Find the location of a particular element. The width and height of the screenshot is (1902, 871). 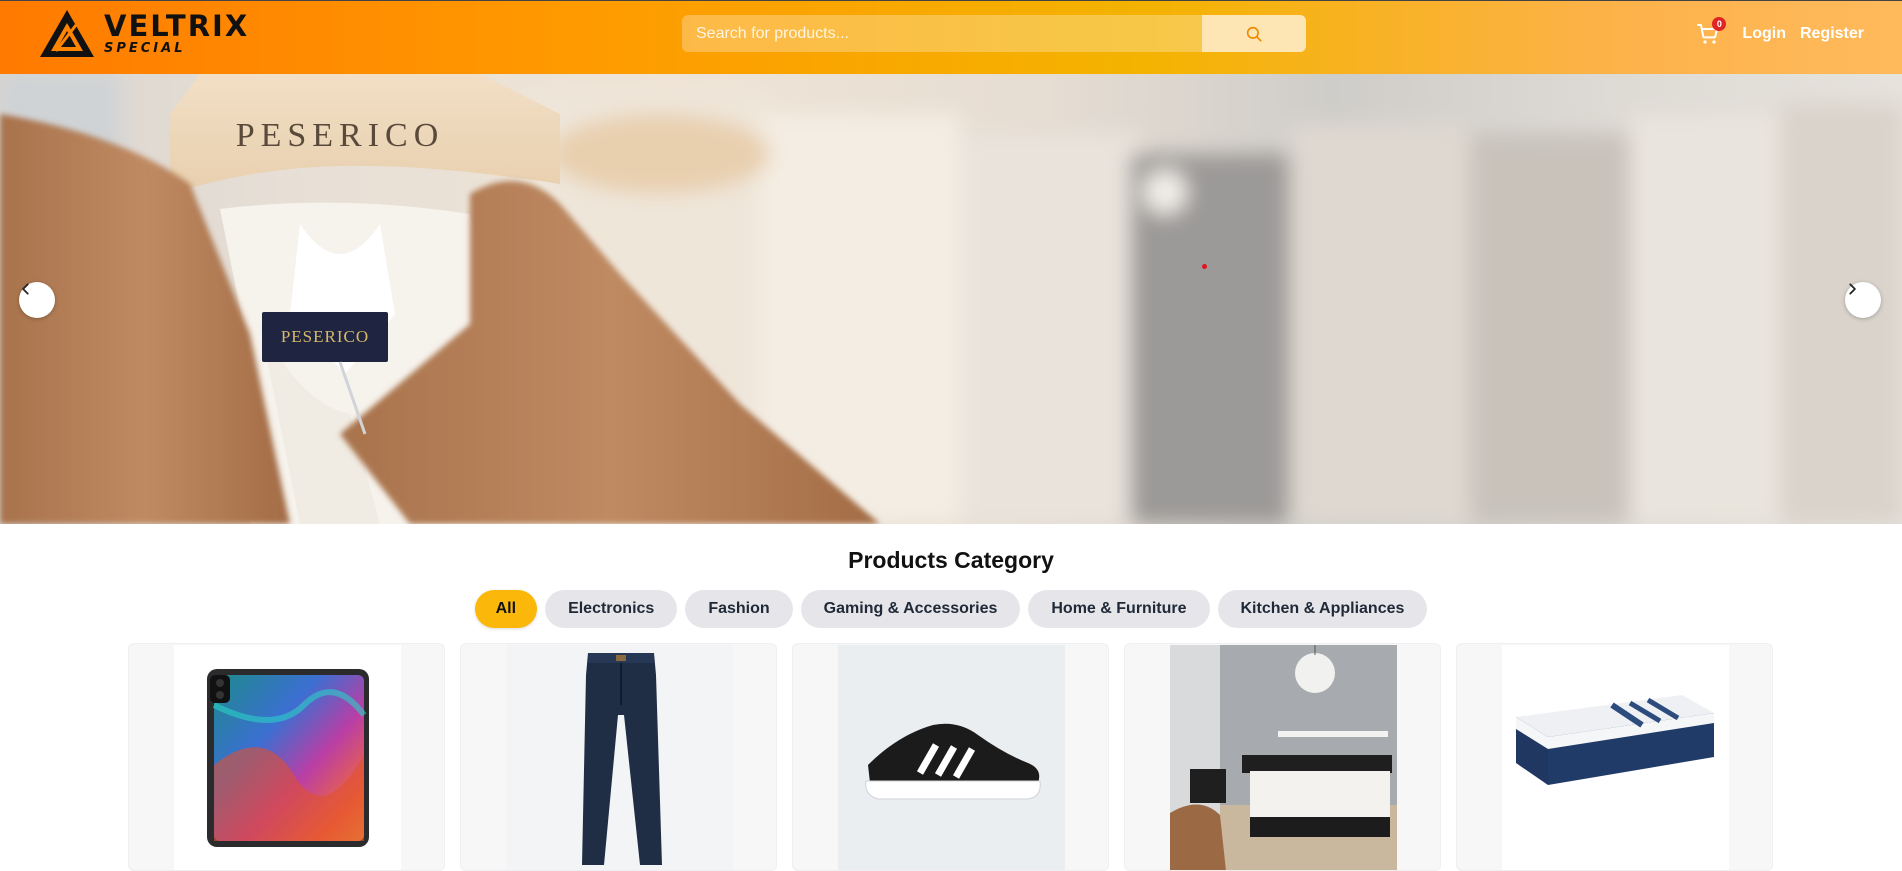

clothing-label-text: PESERICO is located at coordinates (325, 336).